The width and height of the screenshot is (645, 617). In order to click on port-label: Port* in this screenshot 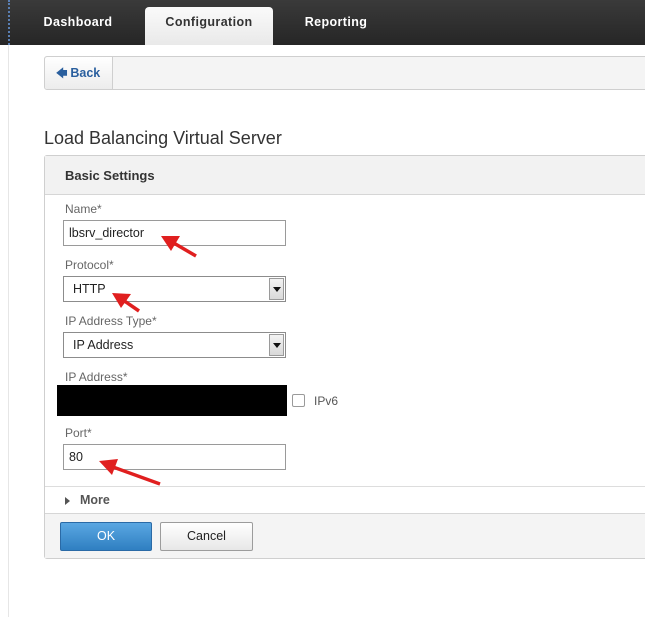, I will do `click(78, 433)`.